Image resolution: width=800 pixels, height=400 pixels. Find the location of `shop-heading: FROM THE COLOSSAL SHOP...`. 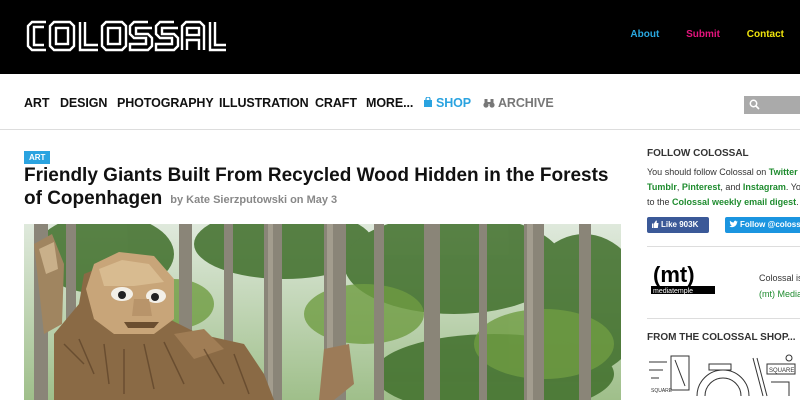

shop-heading: FROM THE COLOSSAL SHOP... is located at coordinates (721, 337).